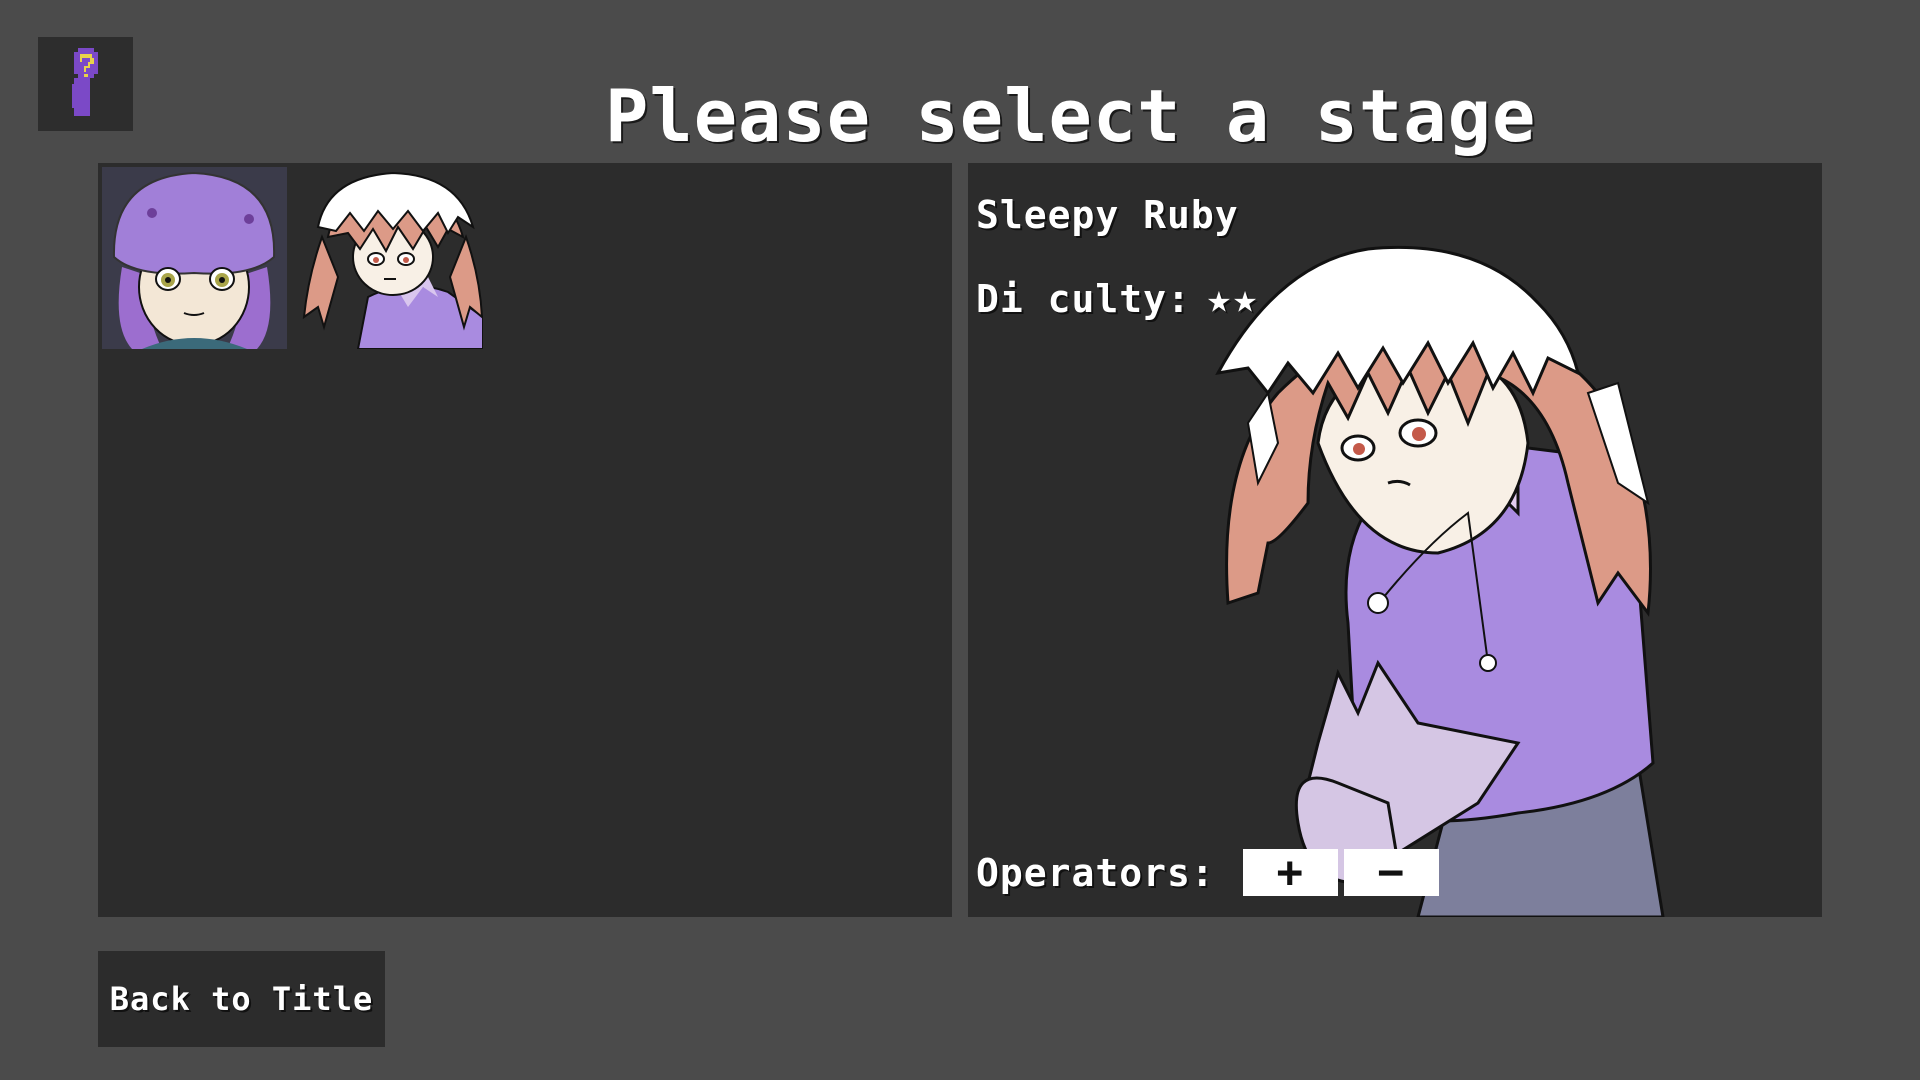 This screenshot has width=1920, height=1080. I want to click on sleepy-ruby-character-art, so click(1440, 581).